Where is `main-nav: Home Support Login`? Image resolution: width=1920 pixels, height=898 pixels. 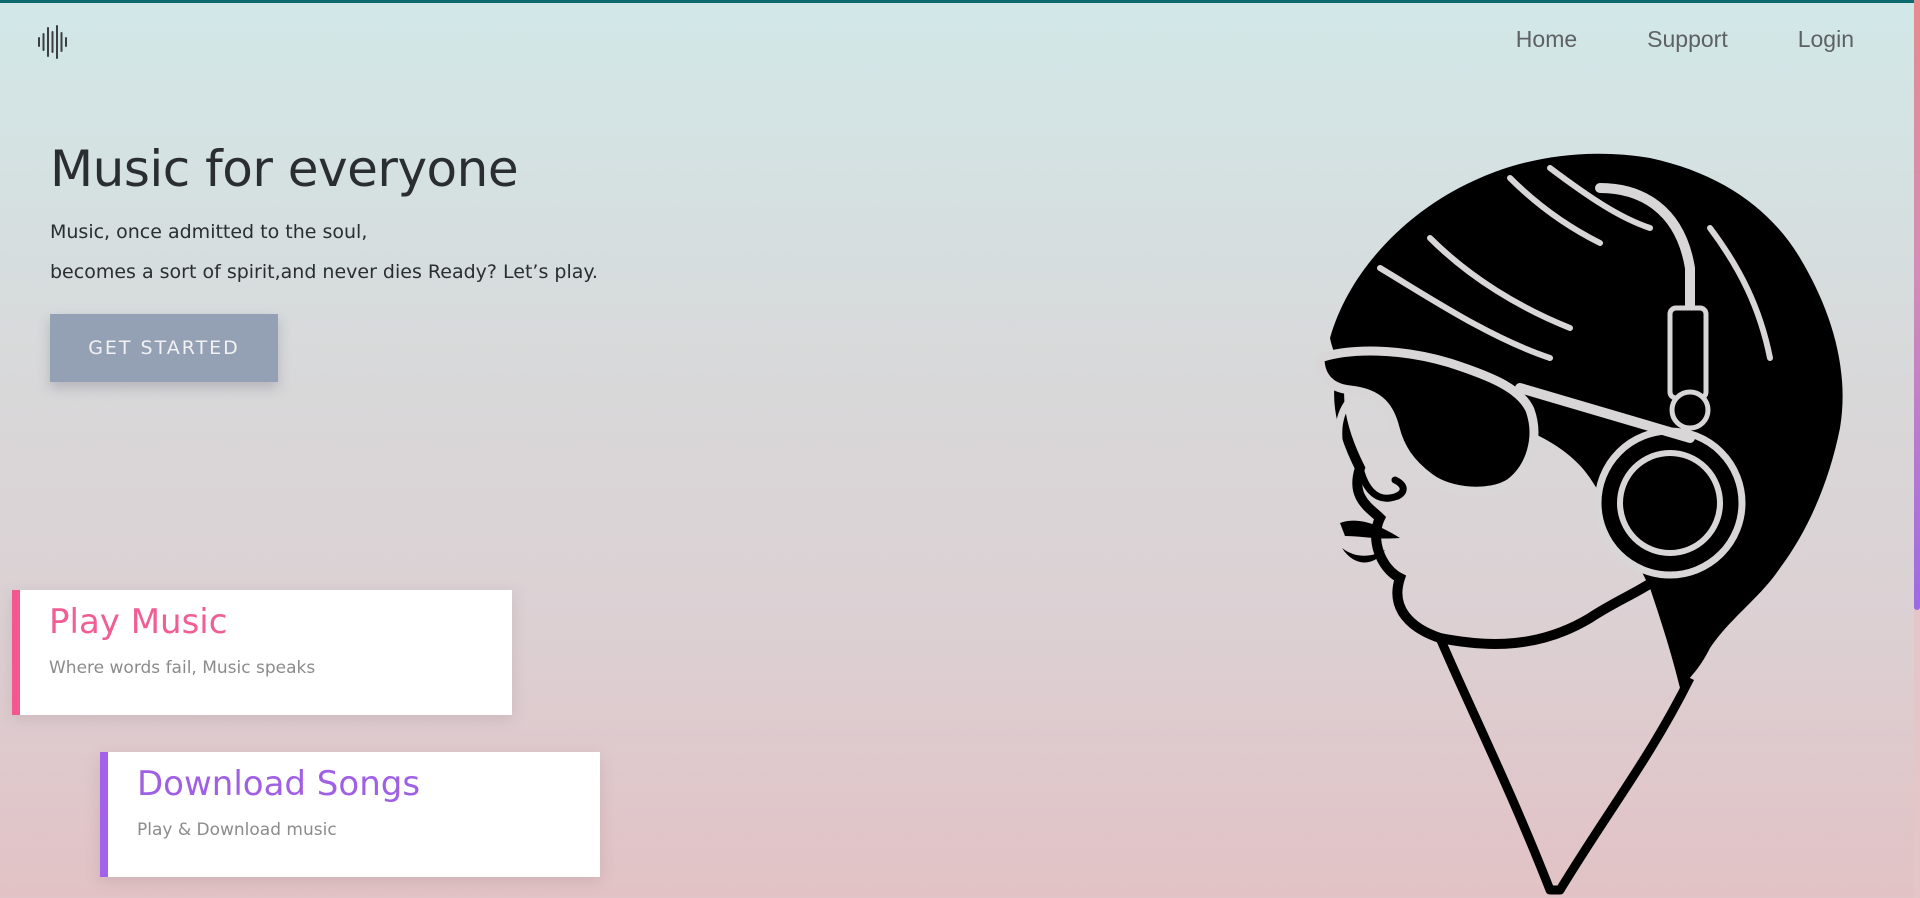
main-nav: Home Support Login is located at coordinates (1685, 39).